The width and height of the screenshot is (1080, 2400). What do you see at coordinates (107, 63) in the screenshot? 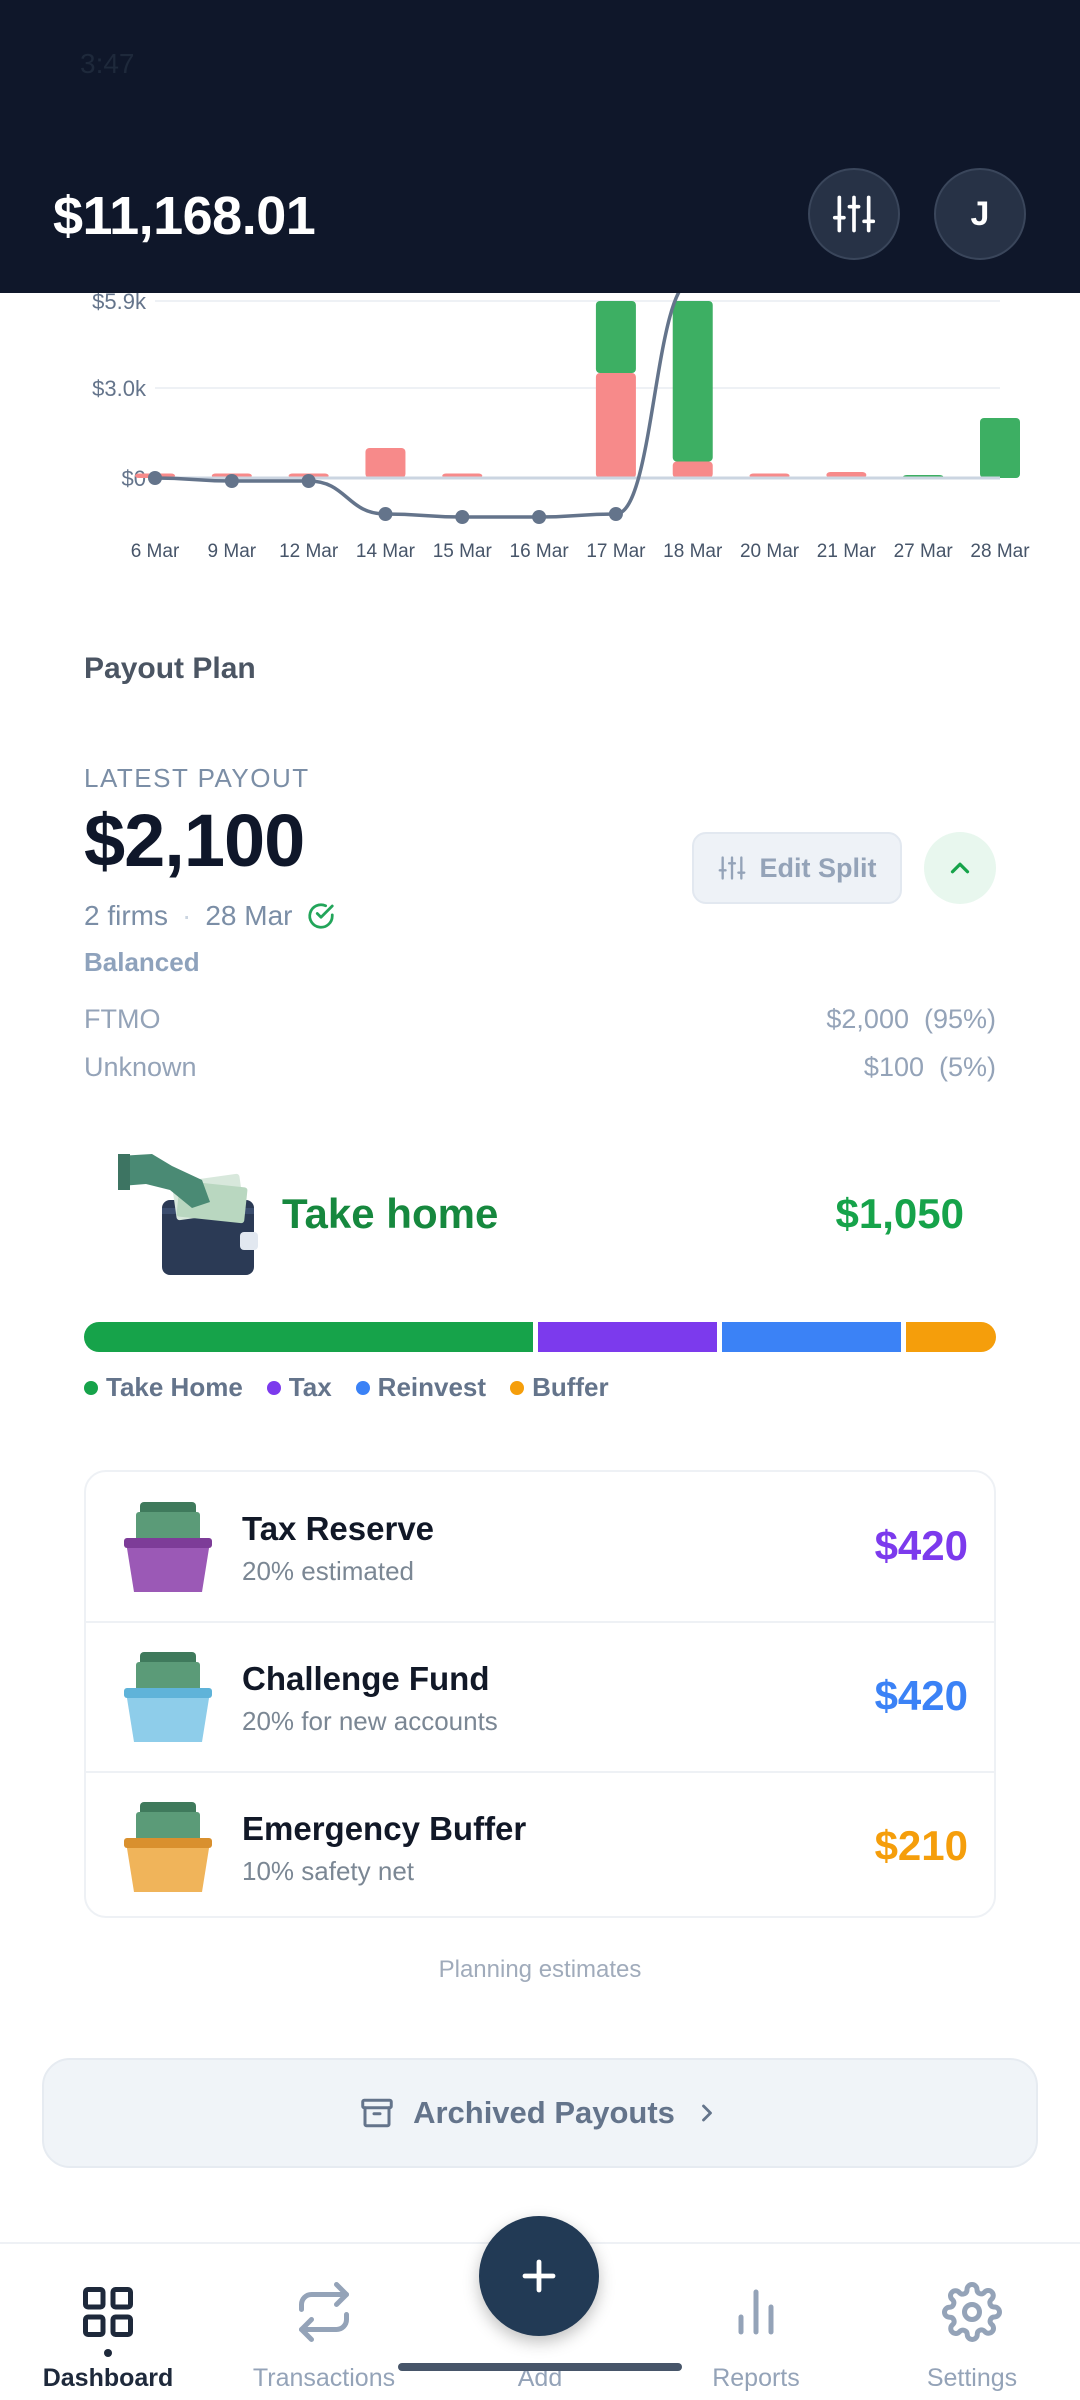
I see `status-time: 3:47` at bounding box center [107, 63].